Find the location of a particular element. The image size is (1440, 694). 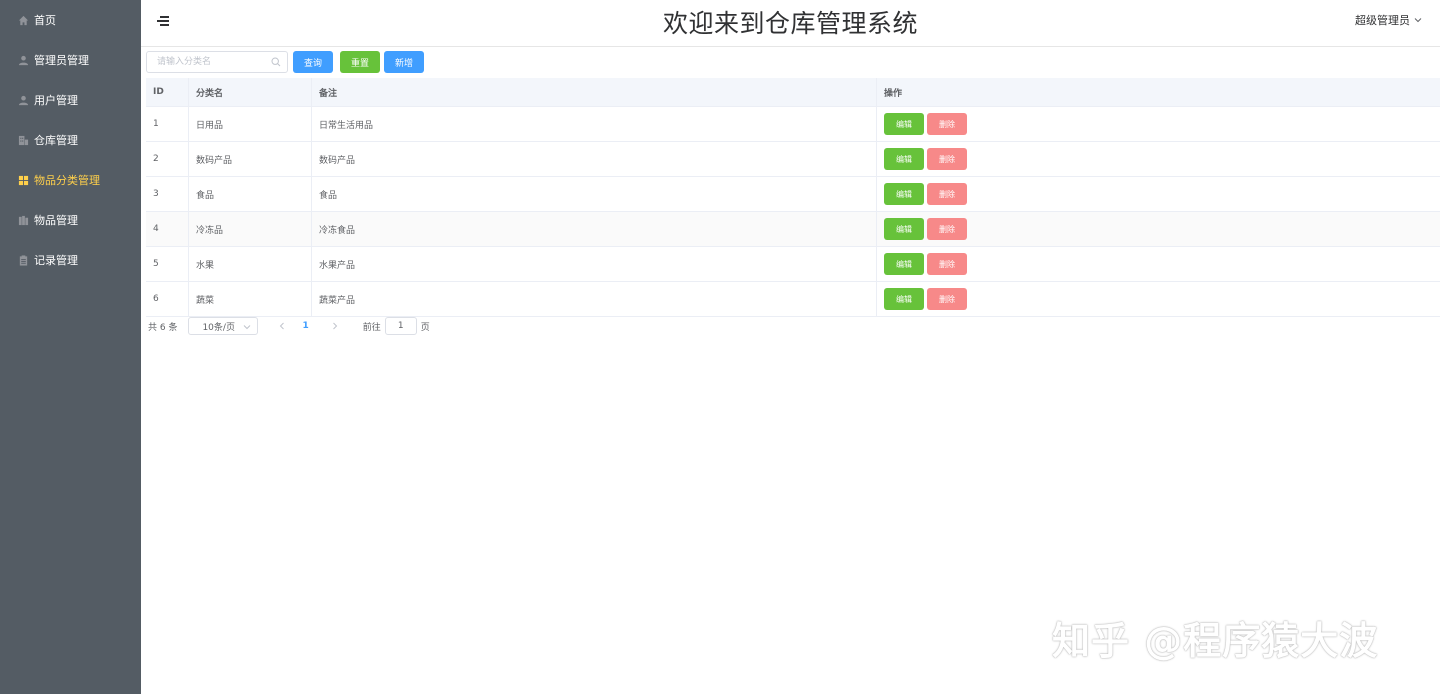

watermark: 知乎 @程序猿大波 is located at coordinates (1215, 641).